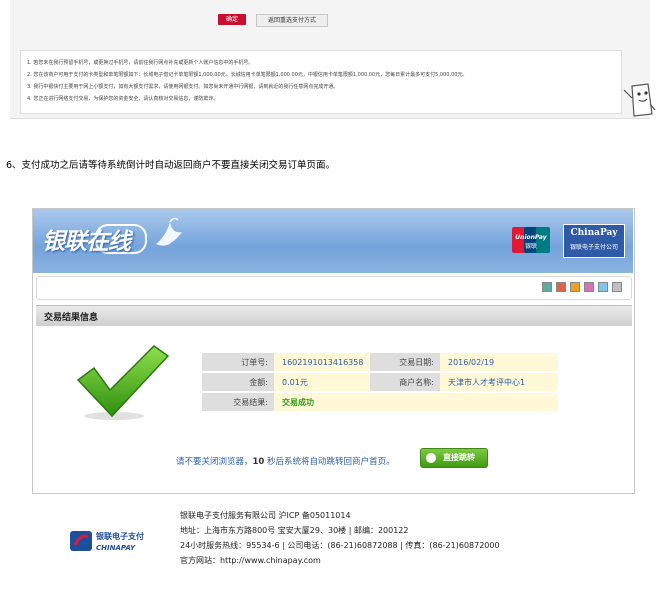 The width and height of the screenshot is (662, 604). Describe the element at coordinates (265, 515) in the screenshot. I see `footer-company: 银联电子支付服务有限公司 沪ICP 备05011014` at that location.